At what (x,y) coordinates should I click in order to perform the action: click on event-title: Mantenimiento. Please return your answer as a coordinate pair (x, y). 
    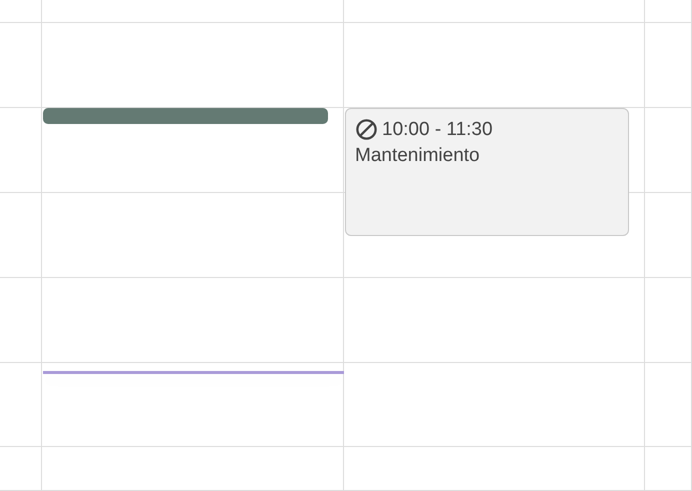
    Looking at the image, I should click on (418, 156).